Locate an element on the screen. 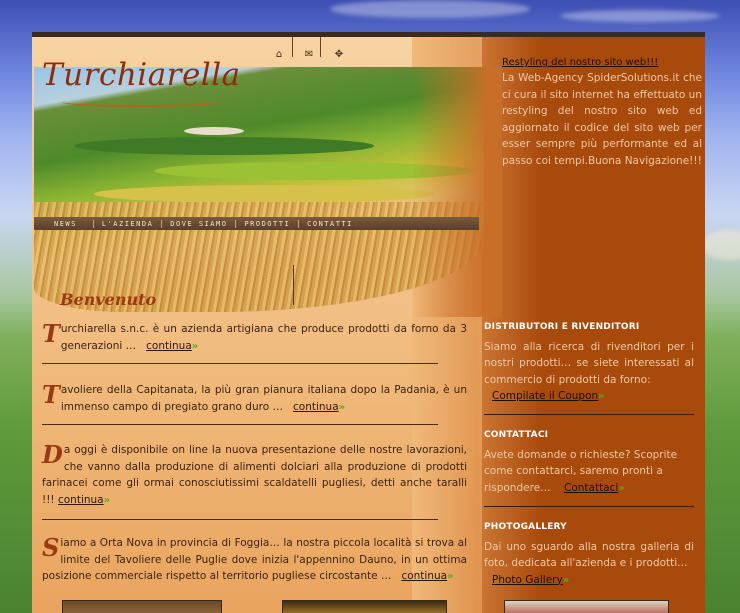  nav-news: NEWS is located at coordinates (70, 223).